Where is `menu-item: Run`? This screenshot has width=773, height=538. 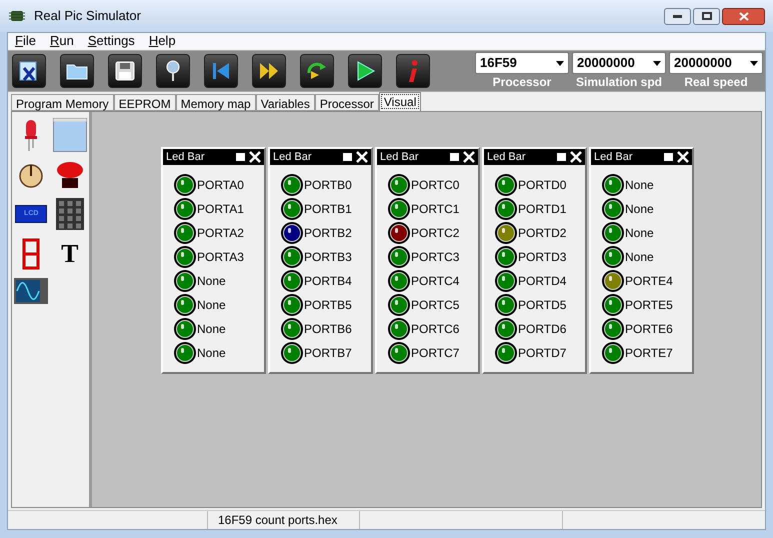
menu-item: Run is located at coordinates (62, 41).